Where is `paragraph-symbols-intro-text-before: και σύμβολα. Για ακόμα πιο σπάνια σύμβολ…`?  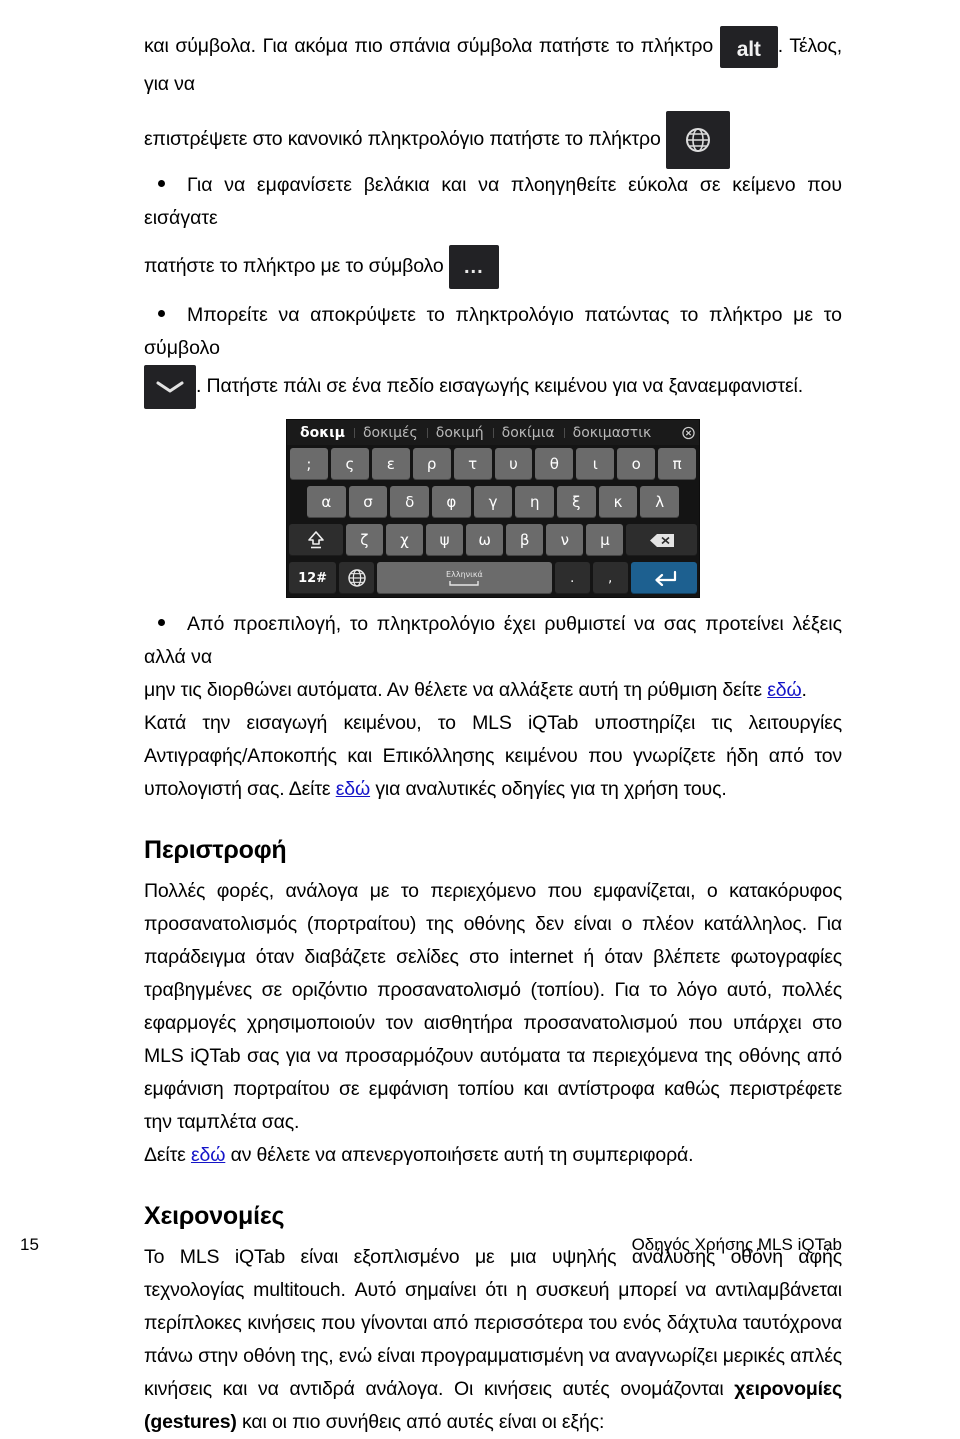 paragraph-symbols-intro-text-before: και σύμβολα. Για ακόμα πιο σπάνια σύμβολ… is located at coordinates (432, 46).